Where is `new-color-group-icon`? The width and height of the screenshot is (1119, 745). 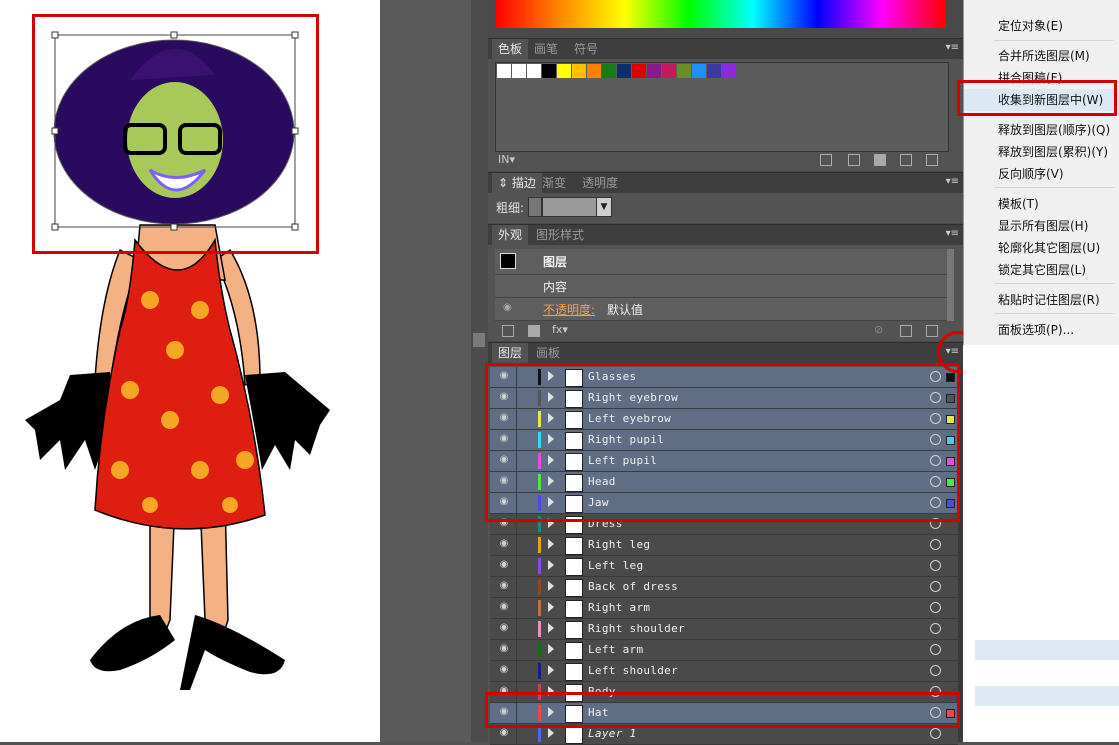 new-color-group-icon is located at coordinates (880, 160).